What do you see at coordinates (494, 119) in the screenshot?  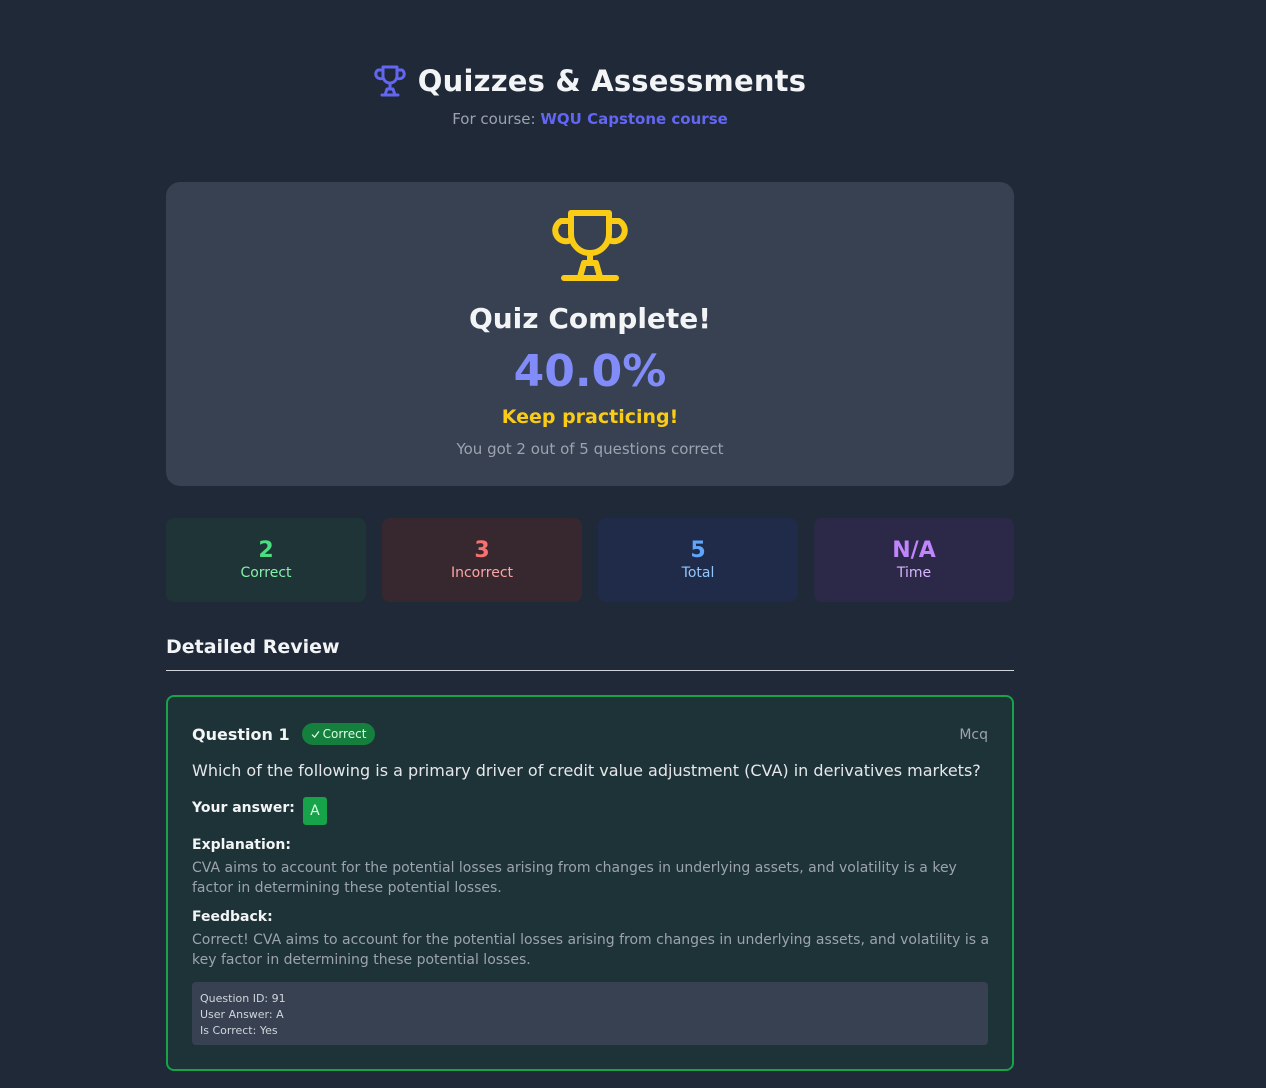 I see `course-prefix: For course:` at bounding box center [494, 119].